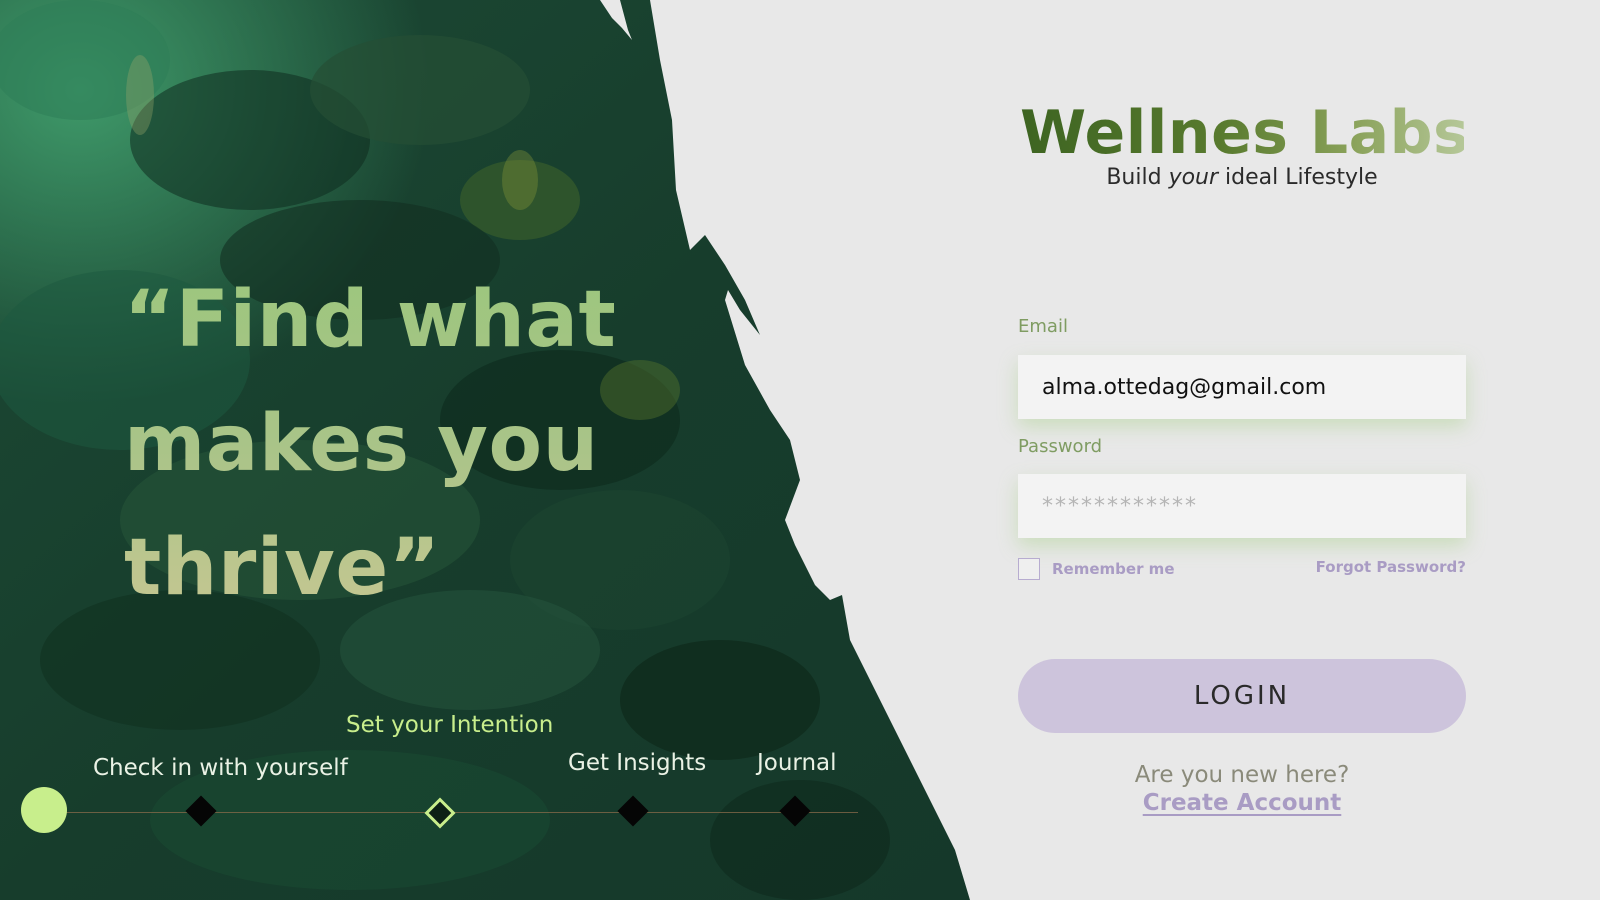 The width and height of the screenshot is (1600, 900). I want to click on brand-block: Wellnes Labs Build your ideal Lifestyle, so click(1244, 142).